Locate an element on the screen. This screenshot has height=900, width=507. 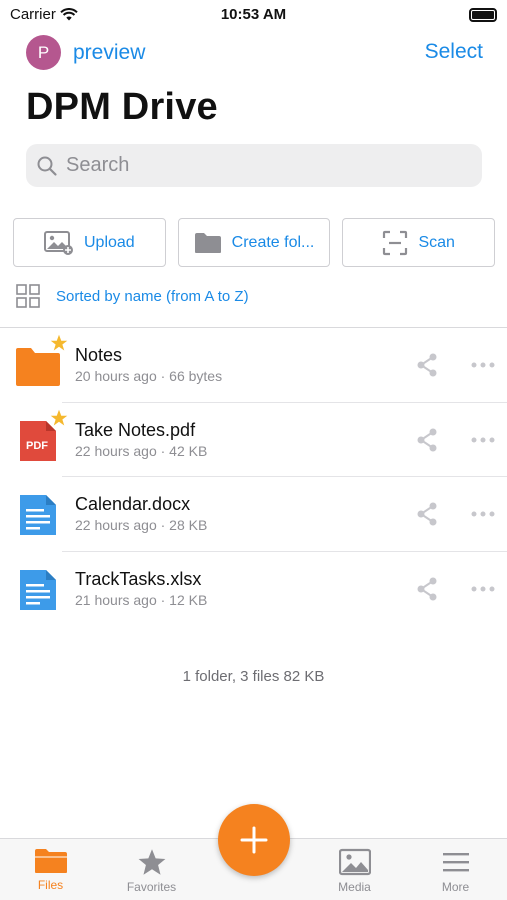
upload-button: Upload is located at coordinates (89, 242).